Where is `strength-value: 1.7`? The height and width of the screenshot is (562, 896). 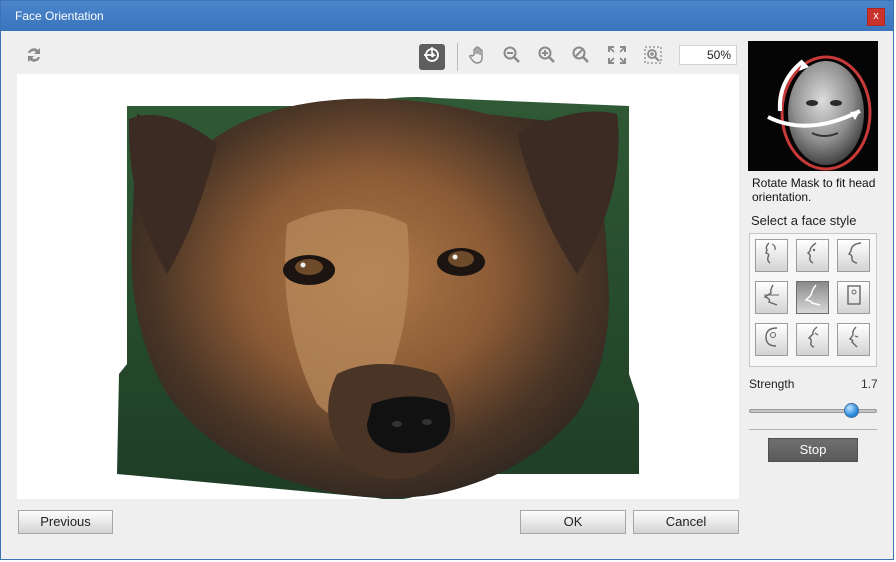 strength-value: 1.7 is located at coordinates (869, 384).